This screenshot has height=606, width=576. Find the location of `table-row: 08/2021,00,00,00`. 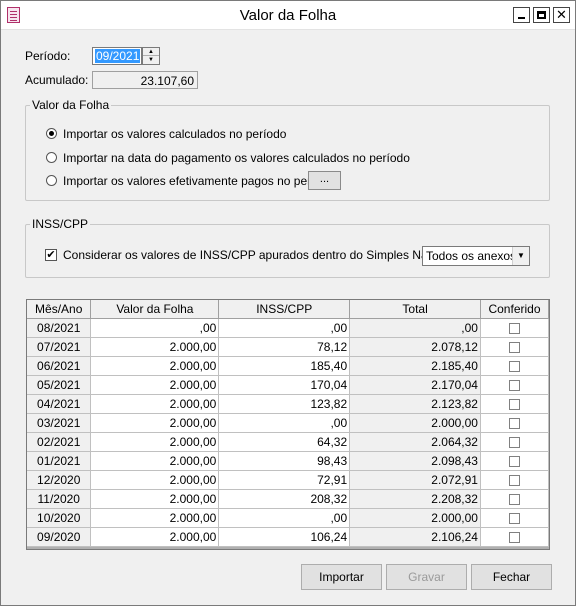

table-row: 08/2021,00,00,00 is located at coordinates (288, 328).